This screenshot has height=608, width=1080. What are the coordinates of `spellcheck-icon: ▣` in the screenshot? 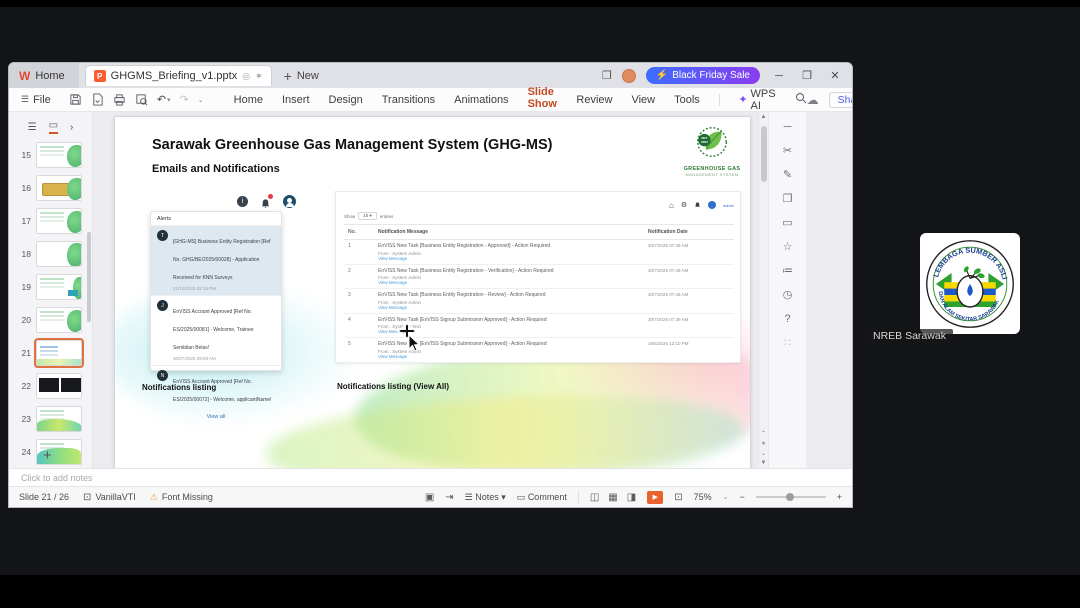 It's located at (429, 497).